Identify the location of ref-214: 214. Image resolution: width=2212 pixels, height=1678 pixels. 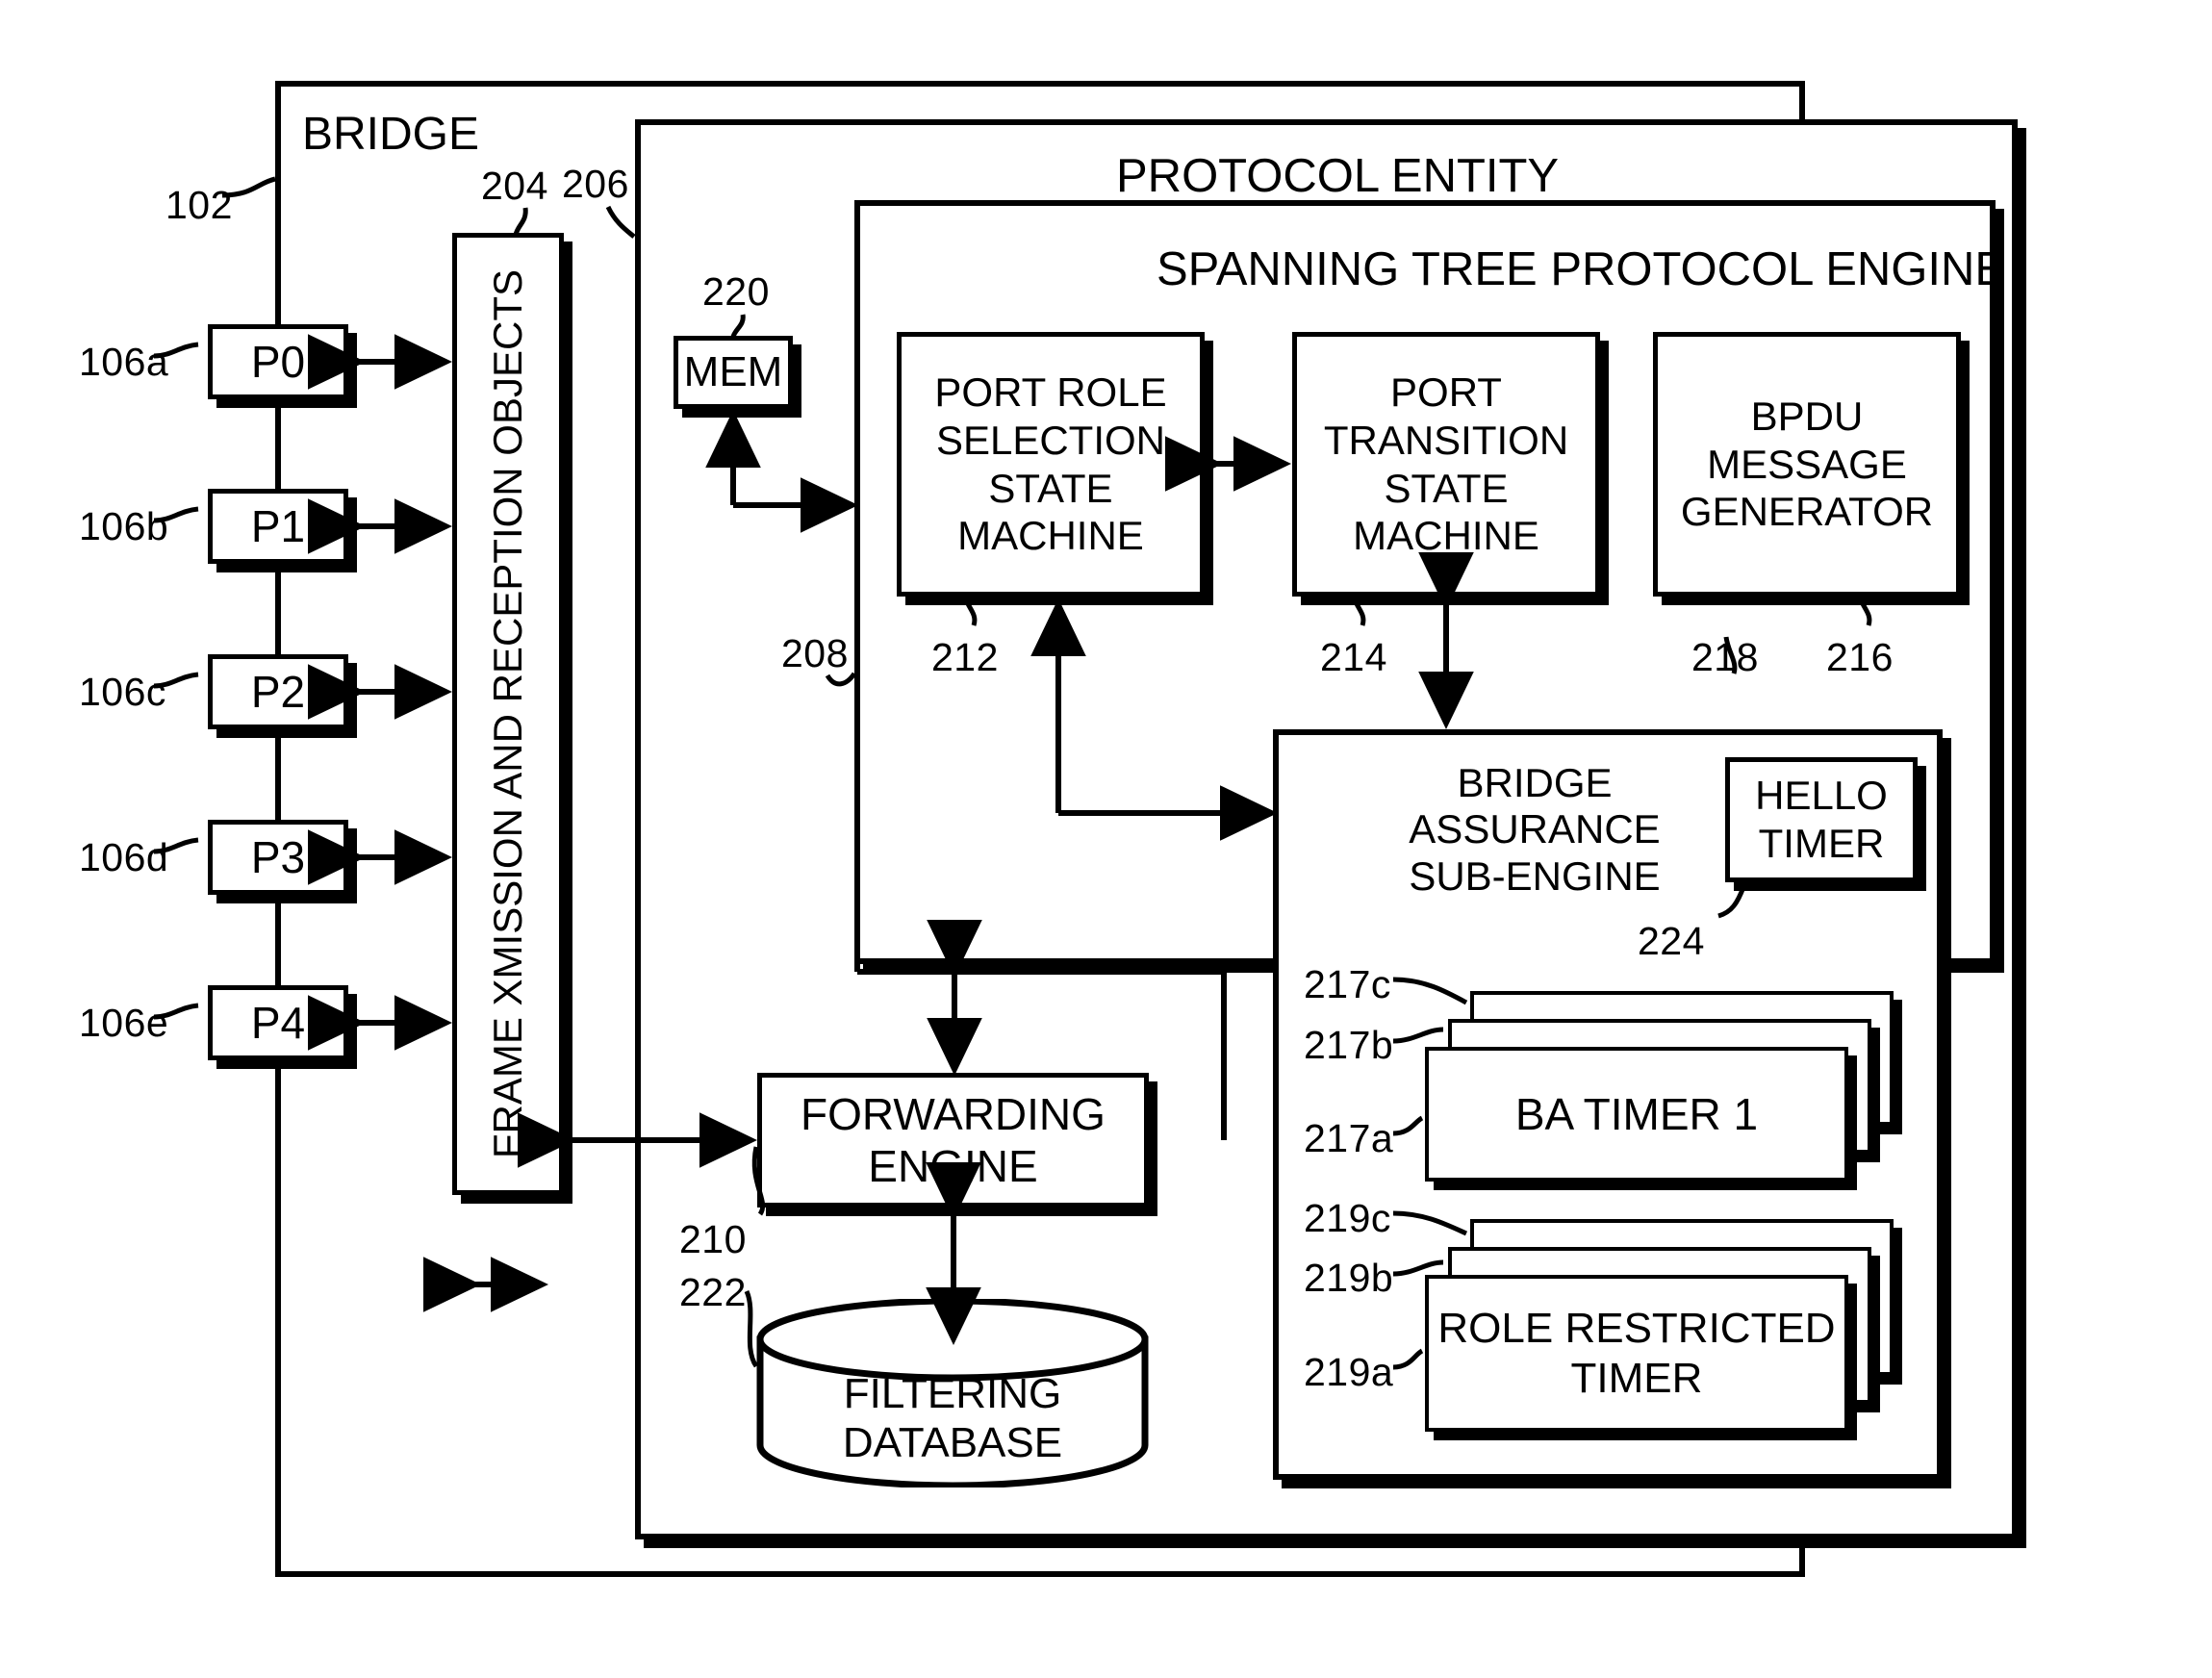
(1353, 657).